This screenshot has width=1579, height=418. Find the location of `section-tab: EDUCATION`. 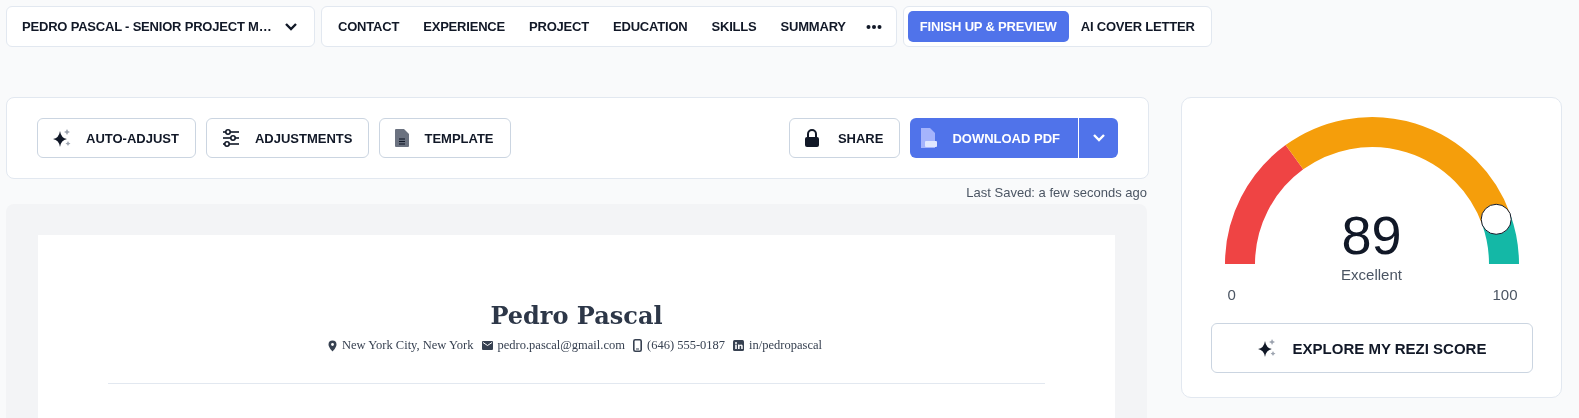

section-tab: EDUCATION is located at coordinates (650, 26).